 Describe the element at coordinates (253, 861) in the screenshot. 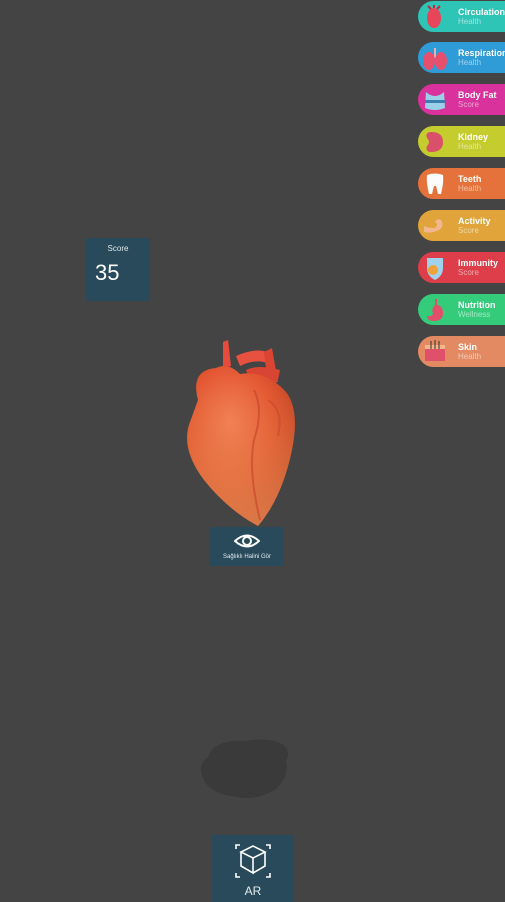

I see `ar-cube-icon` at that location.